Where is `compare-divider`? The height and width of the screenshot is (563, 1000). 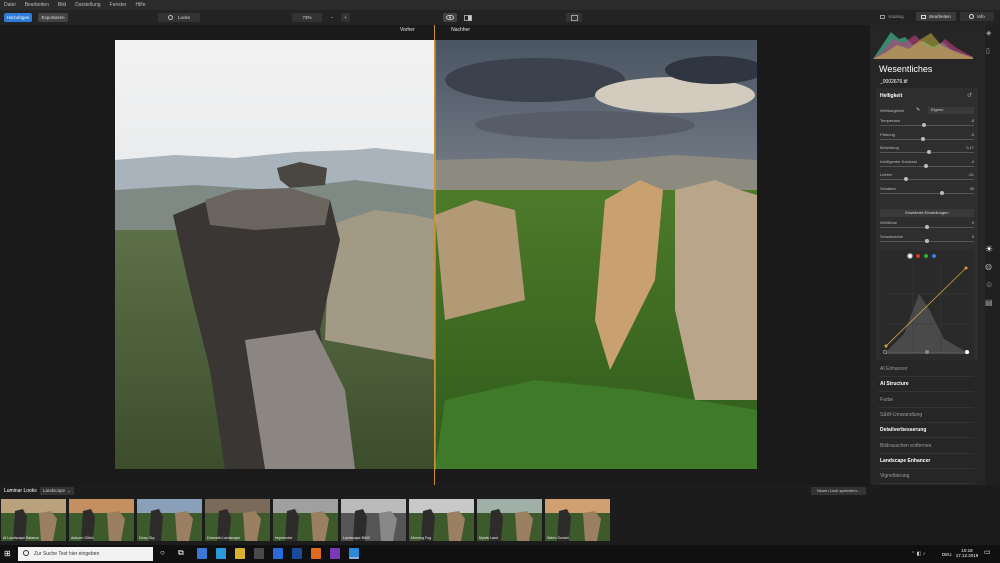
compare-divider is located at coordinates (434, 255).